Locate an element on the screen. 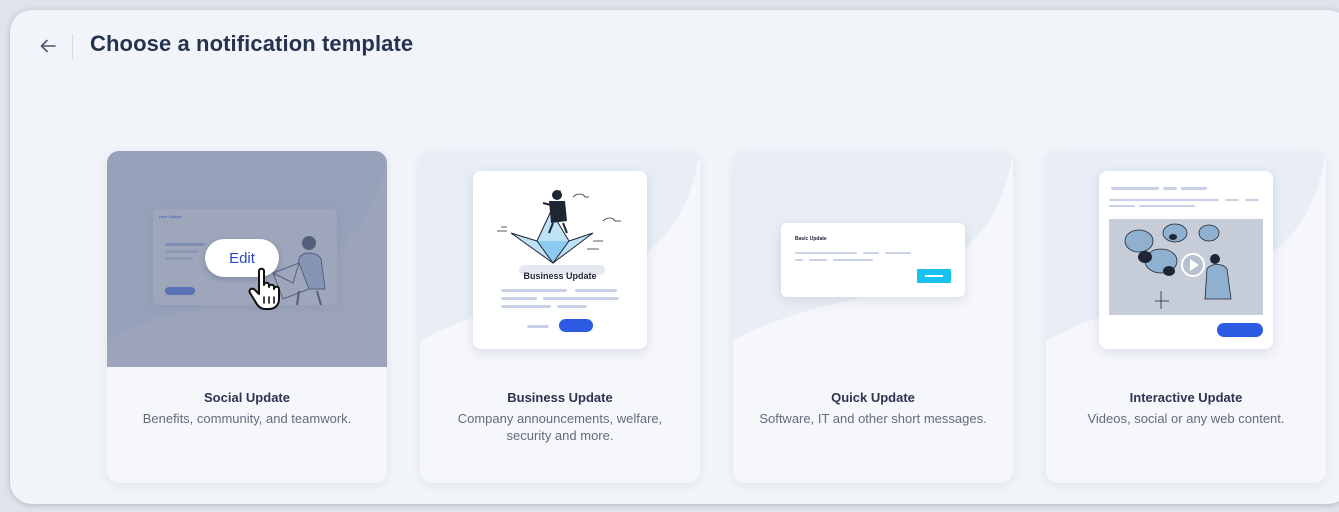 The width and height of the screenshot is (1339, 512). video-illustration is located at coordinates (1178, 266).